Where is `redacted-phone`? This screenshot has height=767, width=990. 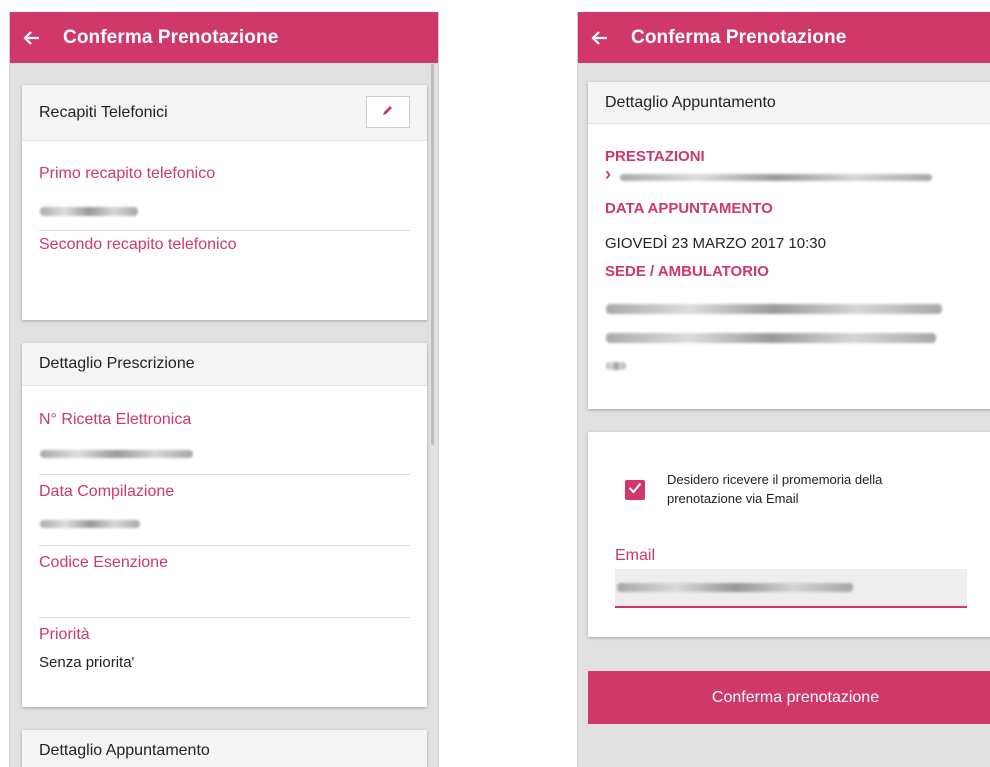
redacted-phone is located at coordinates (89, 211).